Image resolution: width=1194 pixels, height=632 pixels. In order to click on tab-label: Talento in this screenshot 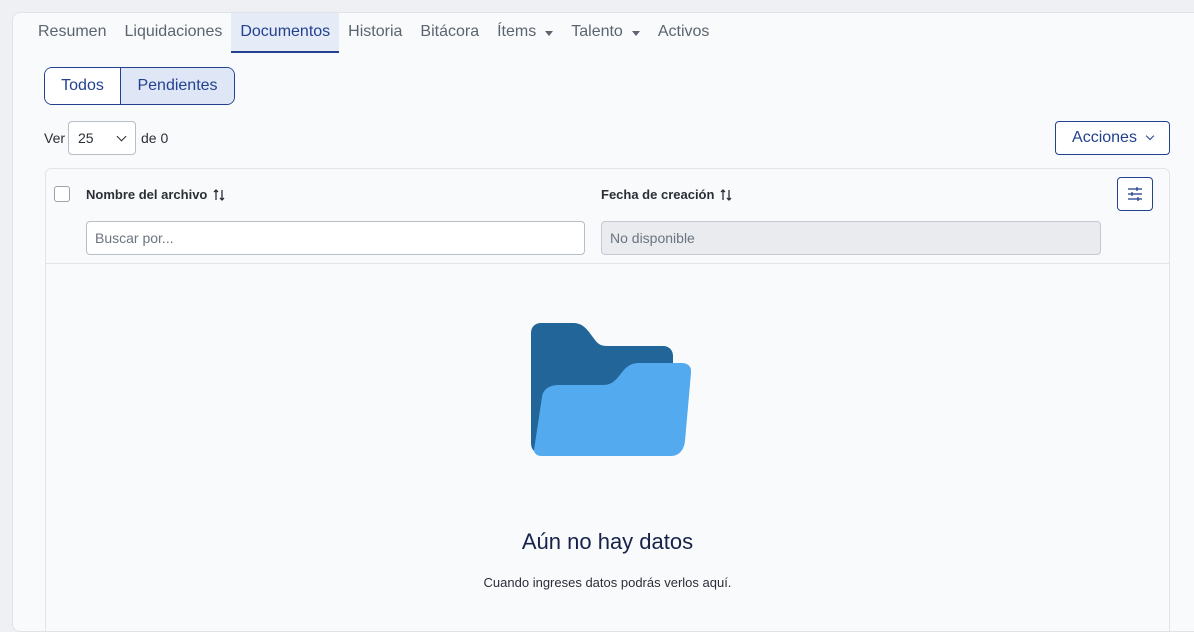, I will do `click(597, 31)`.